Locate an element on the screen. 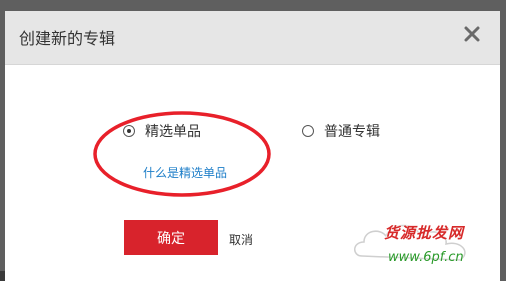 This screenshot has height=281, width=506. close-icon is located at coordinates (472, 34).